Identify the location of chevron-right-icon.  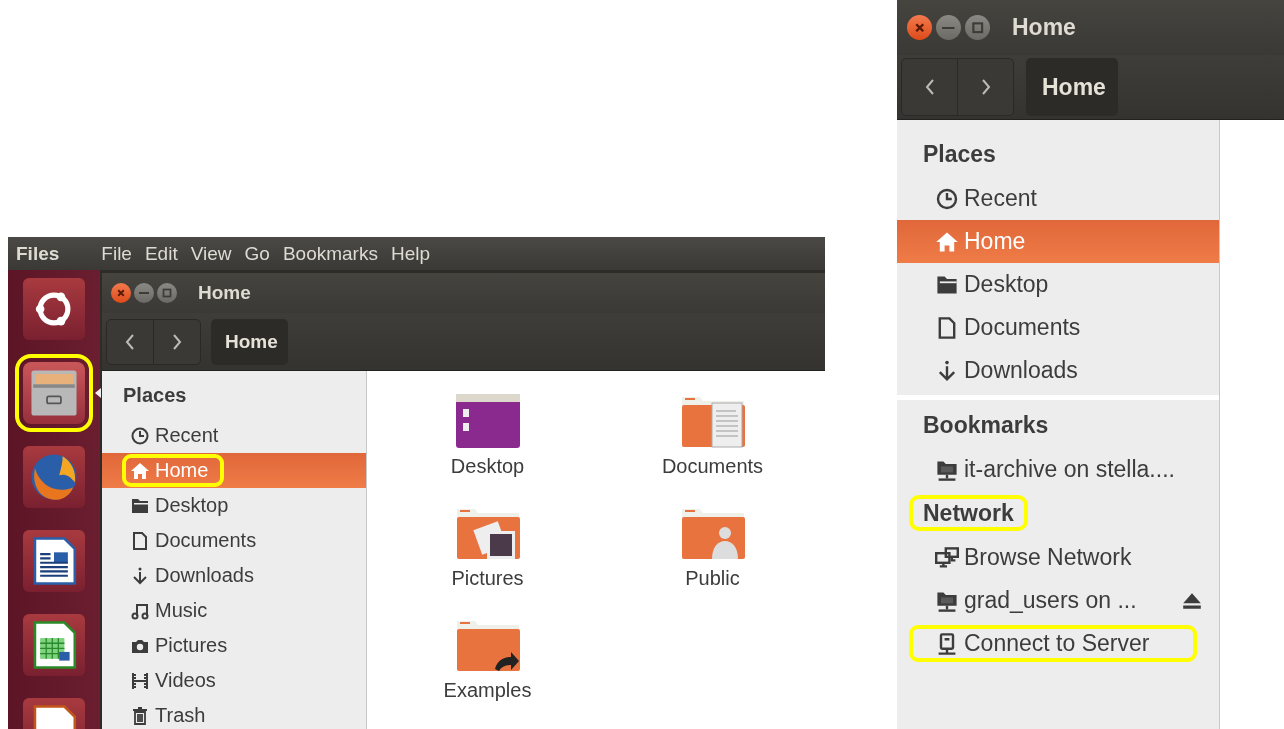
(985, 87).